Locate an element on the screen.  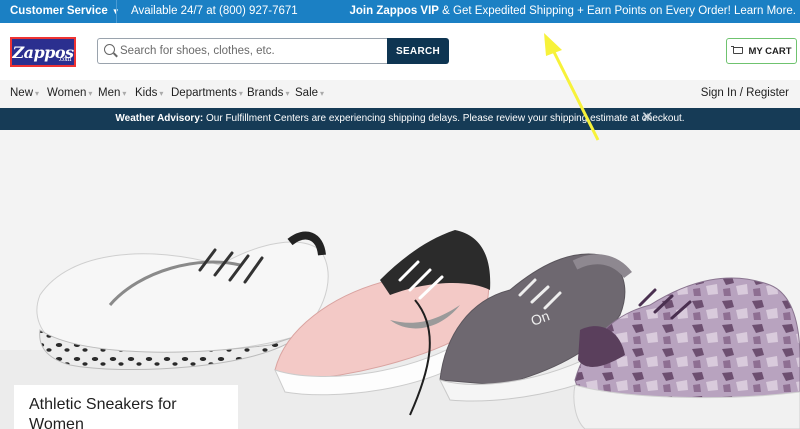
nav-item-label: Men is located at coordinates (109, 93).